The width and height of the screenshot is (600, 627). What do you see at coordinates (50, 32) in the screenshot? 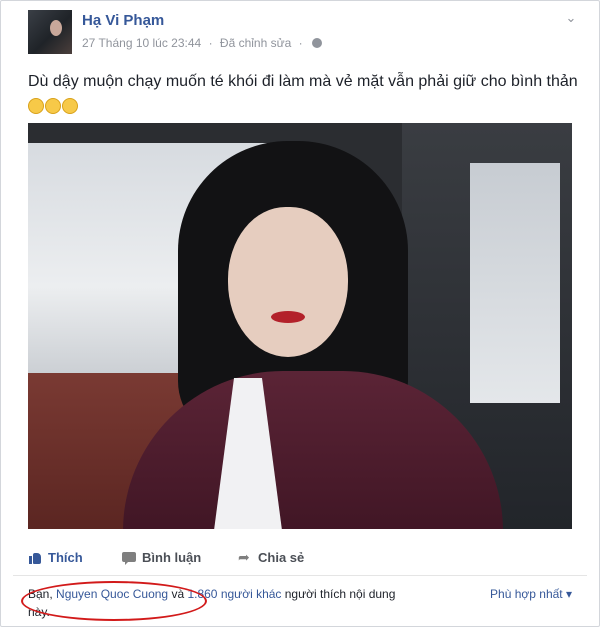
I see `avatar` at bounding box center [50, 32].